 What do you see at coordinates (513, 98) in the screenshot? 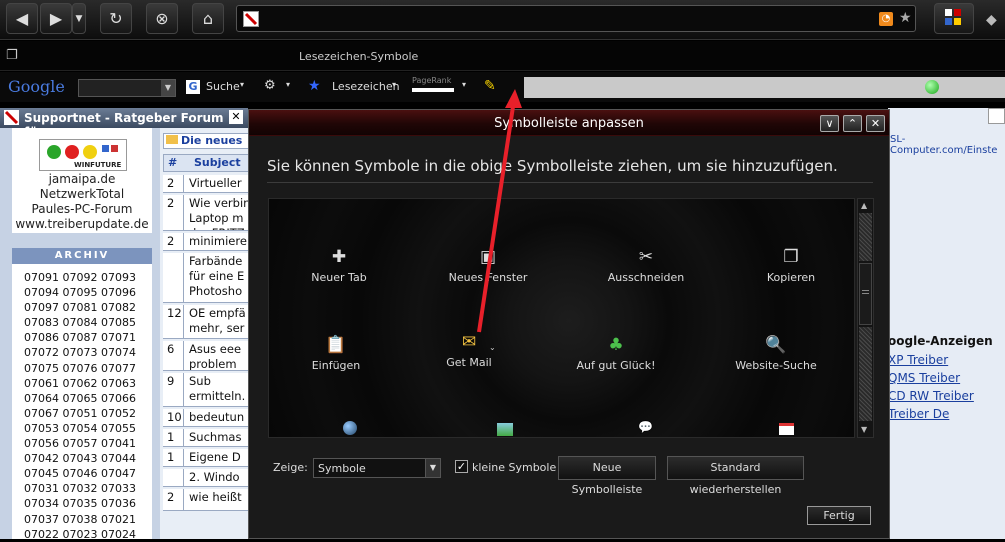
I see `arrow-head` at bounding box center [513, 98].